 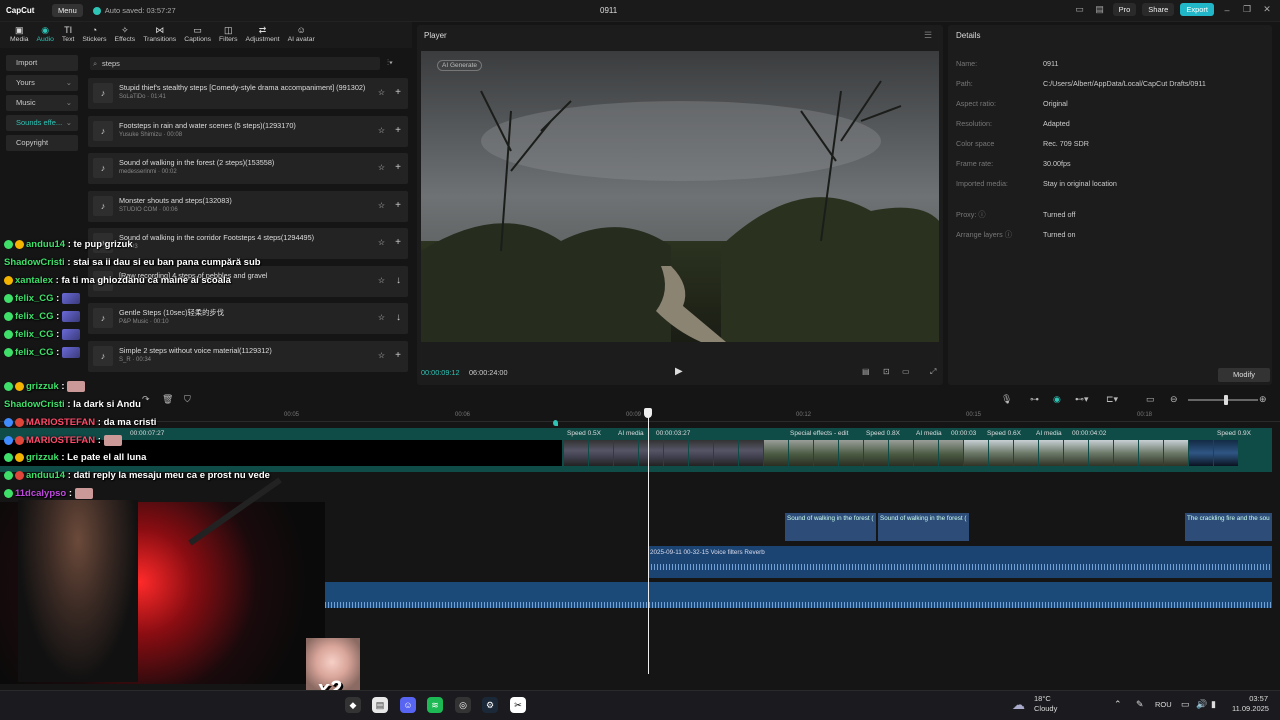 I want to click on chat-user: grizzuk, so click(x=42, y=457).